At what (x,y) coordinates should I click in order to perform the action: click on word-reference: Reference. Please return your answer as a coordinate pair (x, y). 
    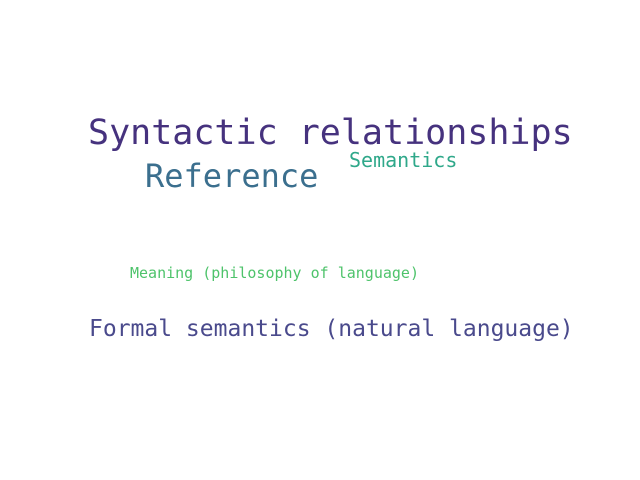
    Looking at the image, I should click on (232, 176).